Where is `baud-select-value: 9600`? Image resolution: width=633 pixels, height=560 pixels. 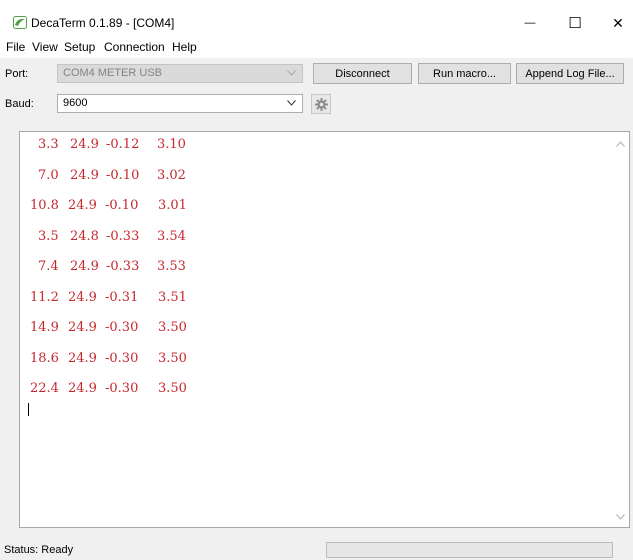 baud-select-value: 9600 is located at coordinates (75, 103).